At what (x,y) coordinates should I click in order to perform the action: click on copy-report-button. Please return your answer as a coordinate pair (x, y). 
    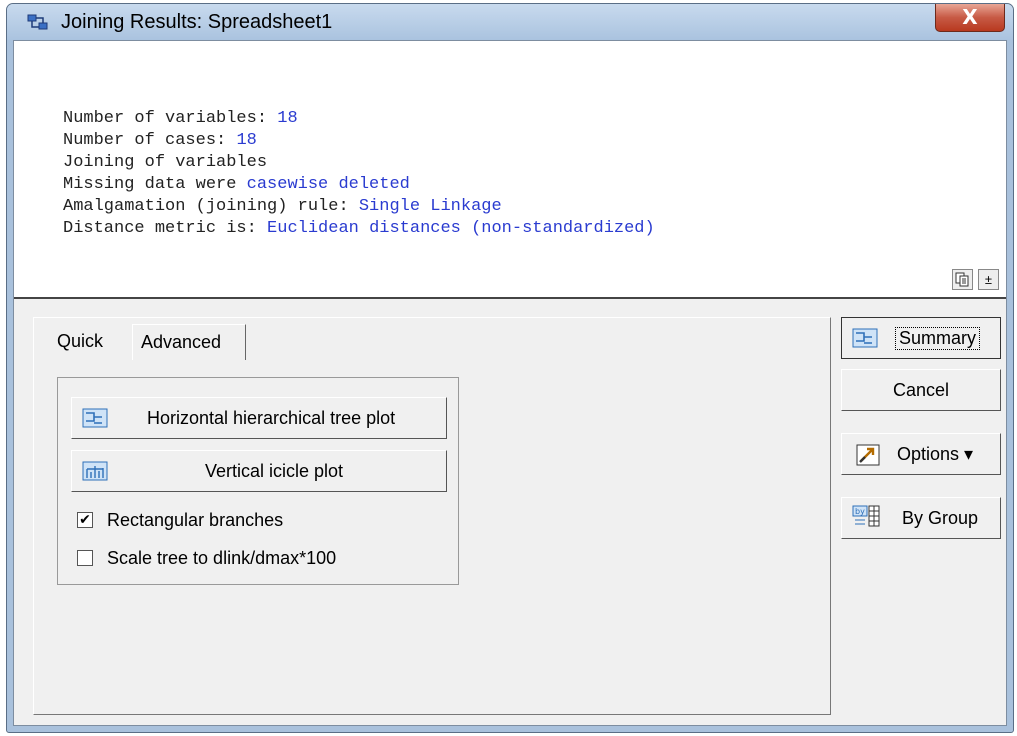
    Looking at the image, I should click on (962, 279).